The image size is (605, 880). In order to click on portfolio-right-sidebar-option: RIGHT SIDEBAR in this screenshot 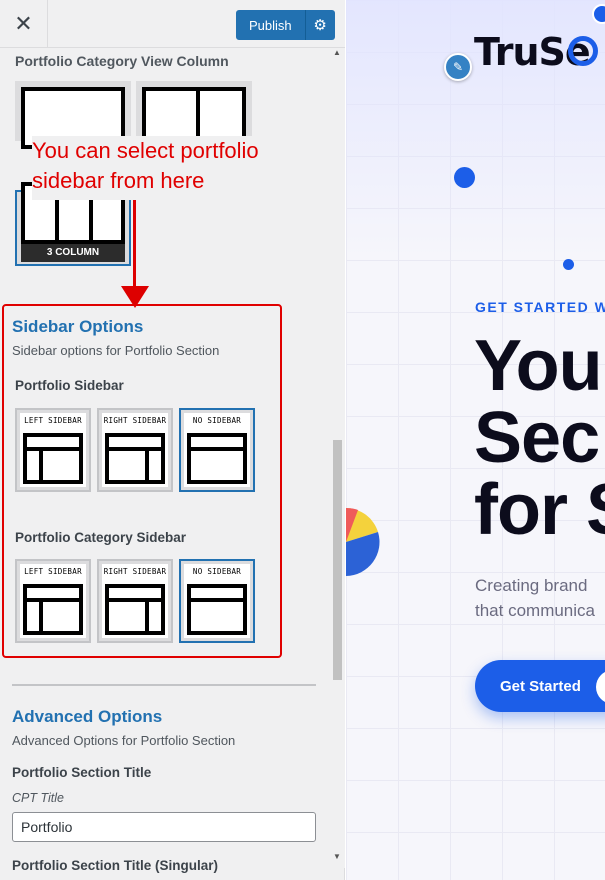, I will do `click(135, 450)`.